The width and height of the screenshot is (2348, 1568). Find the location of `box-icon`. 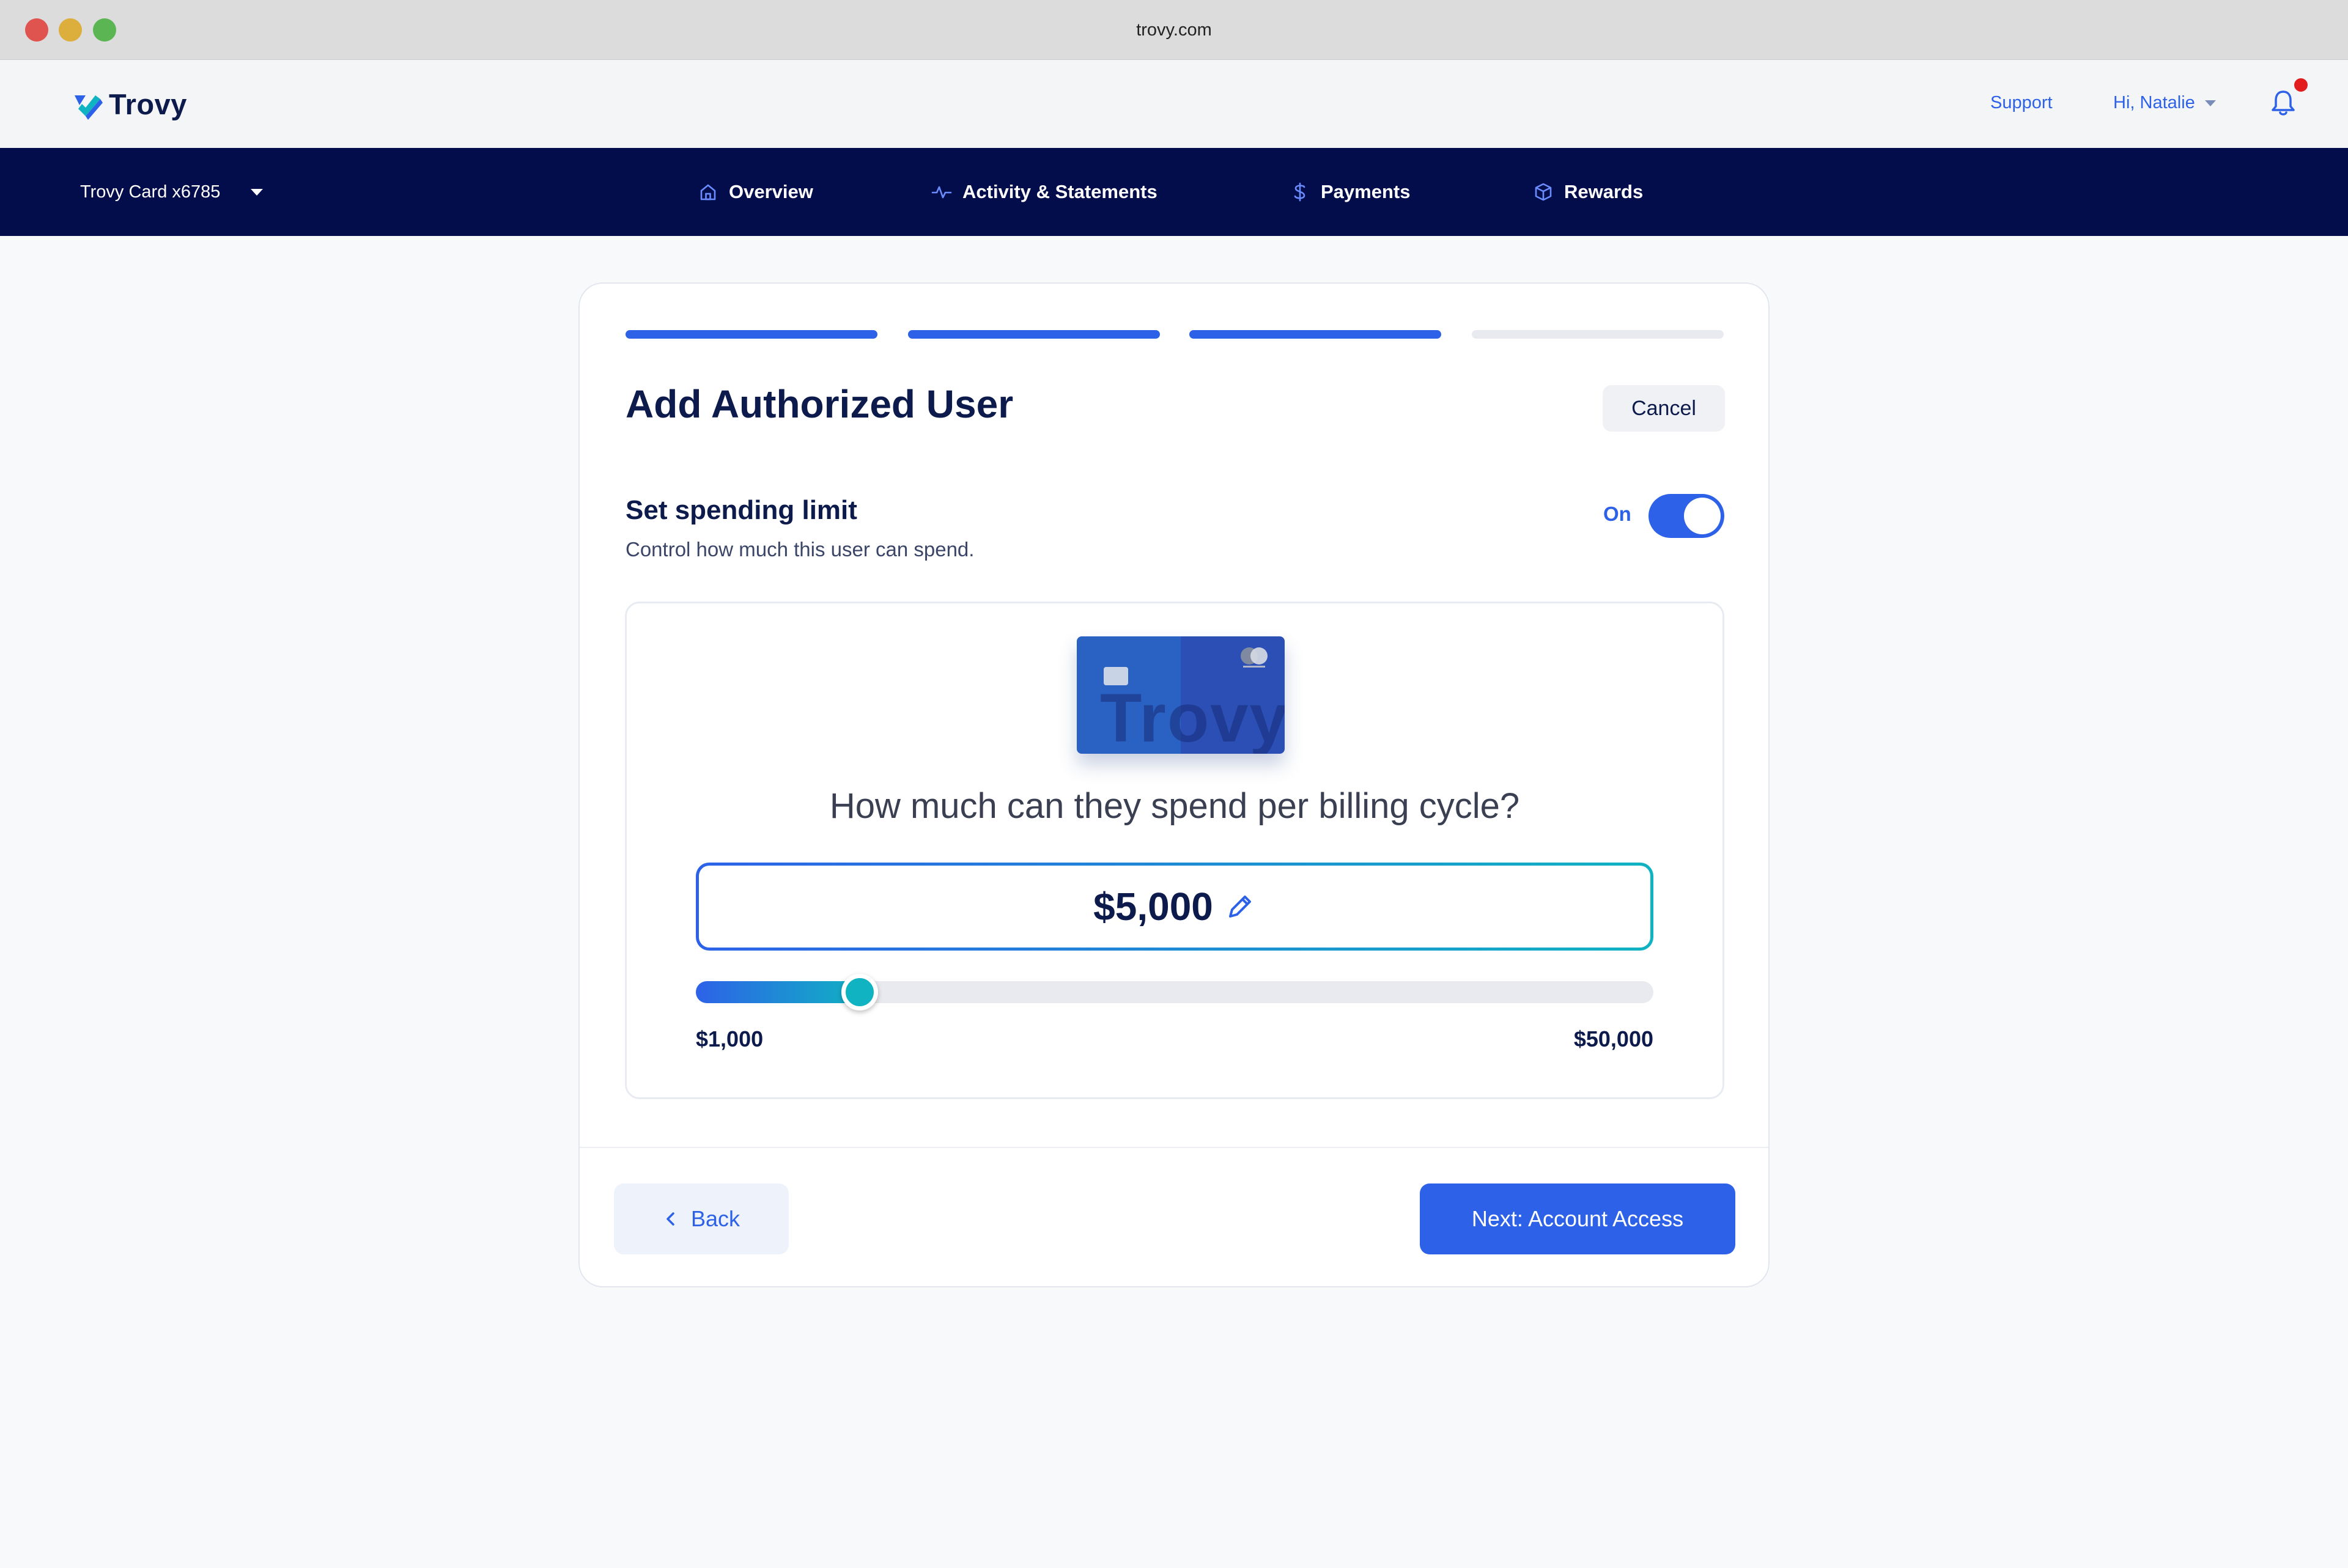

box-icon is located at coordinates (1543, 192).